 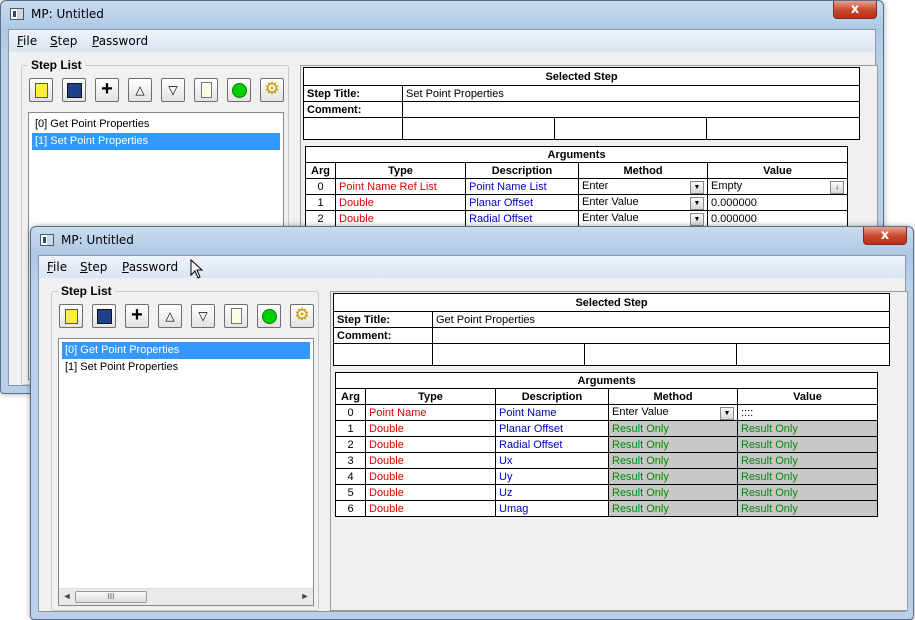 I want to click on arrow-down-icon: ↓, so click(x=837, y=187).